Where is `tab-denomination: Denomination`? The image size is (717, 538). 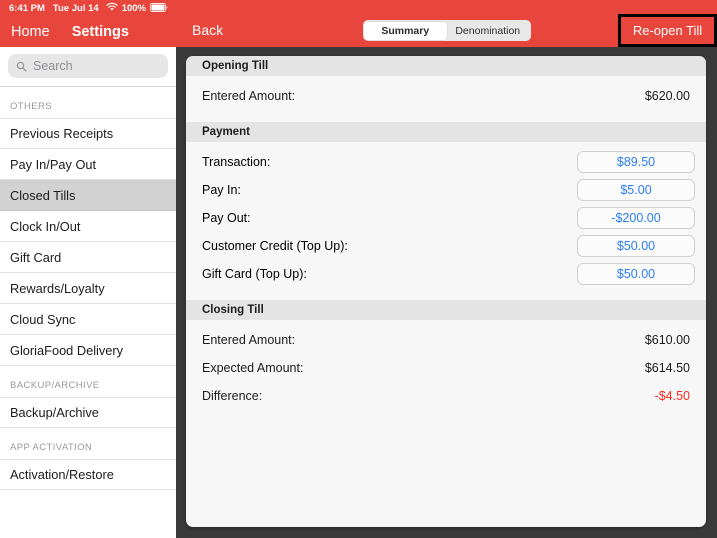
tab-denomination: Denomination is located at coordinates (488, 31).